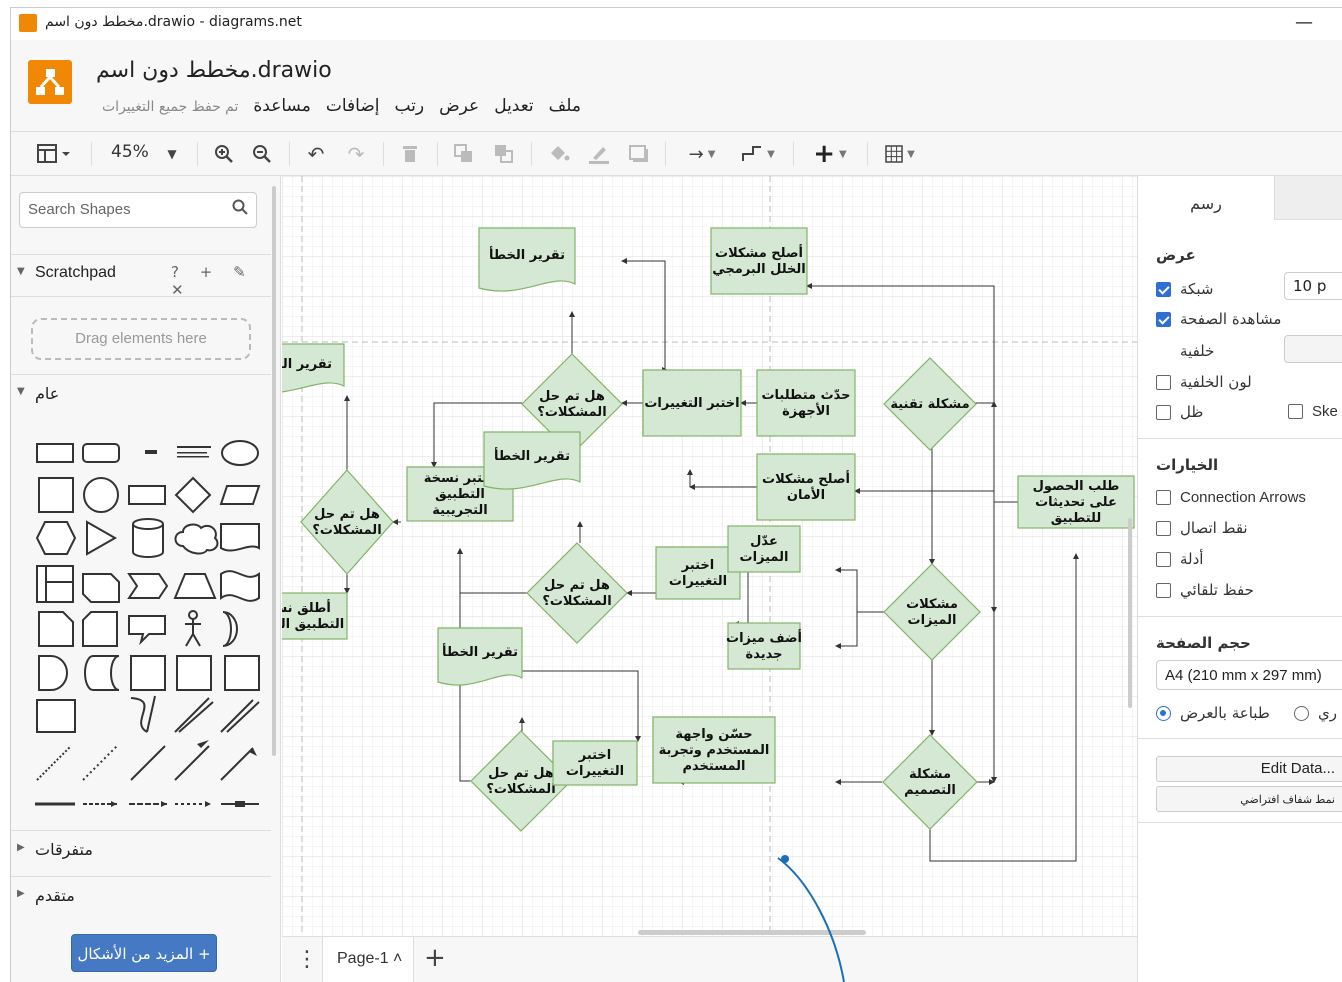  Describe the element at coordinates (53, 673) in the screenshot. I see `delay-shape-icon` at that location.